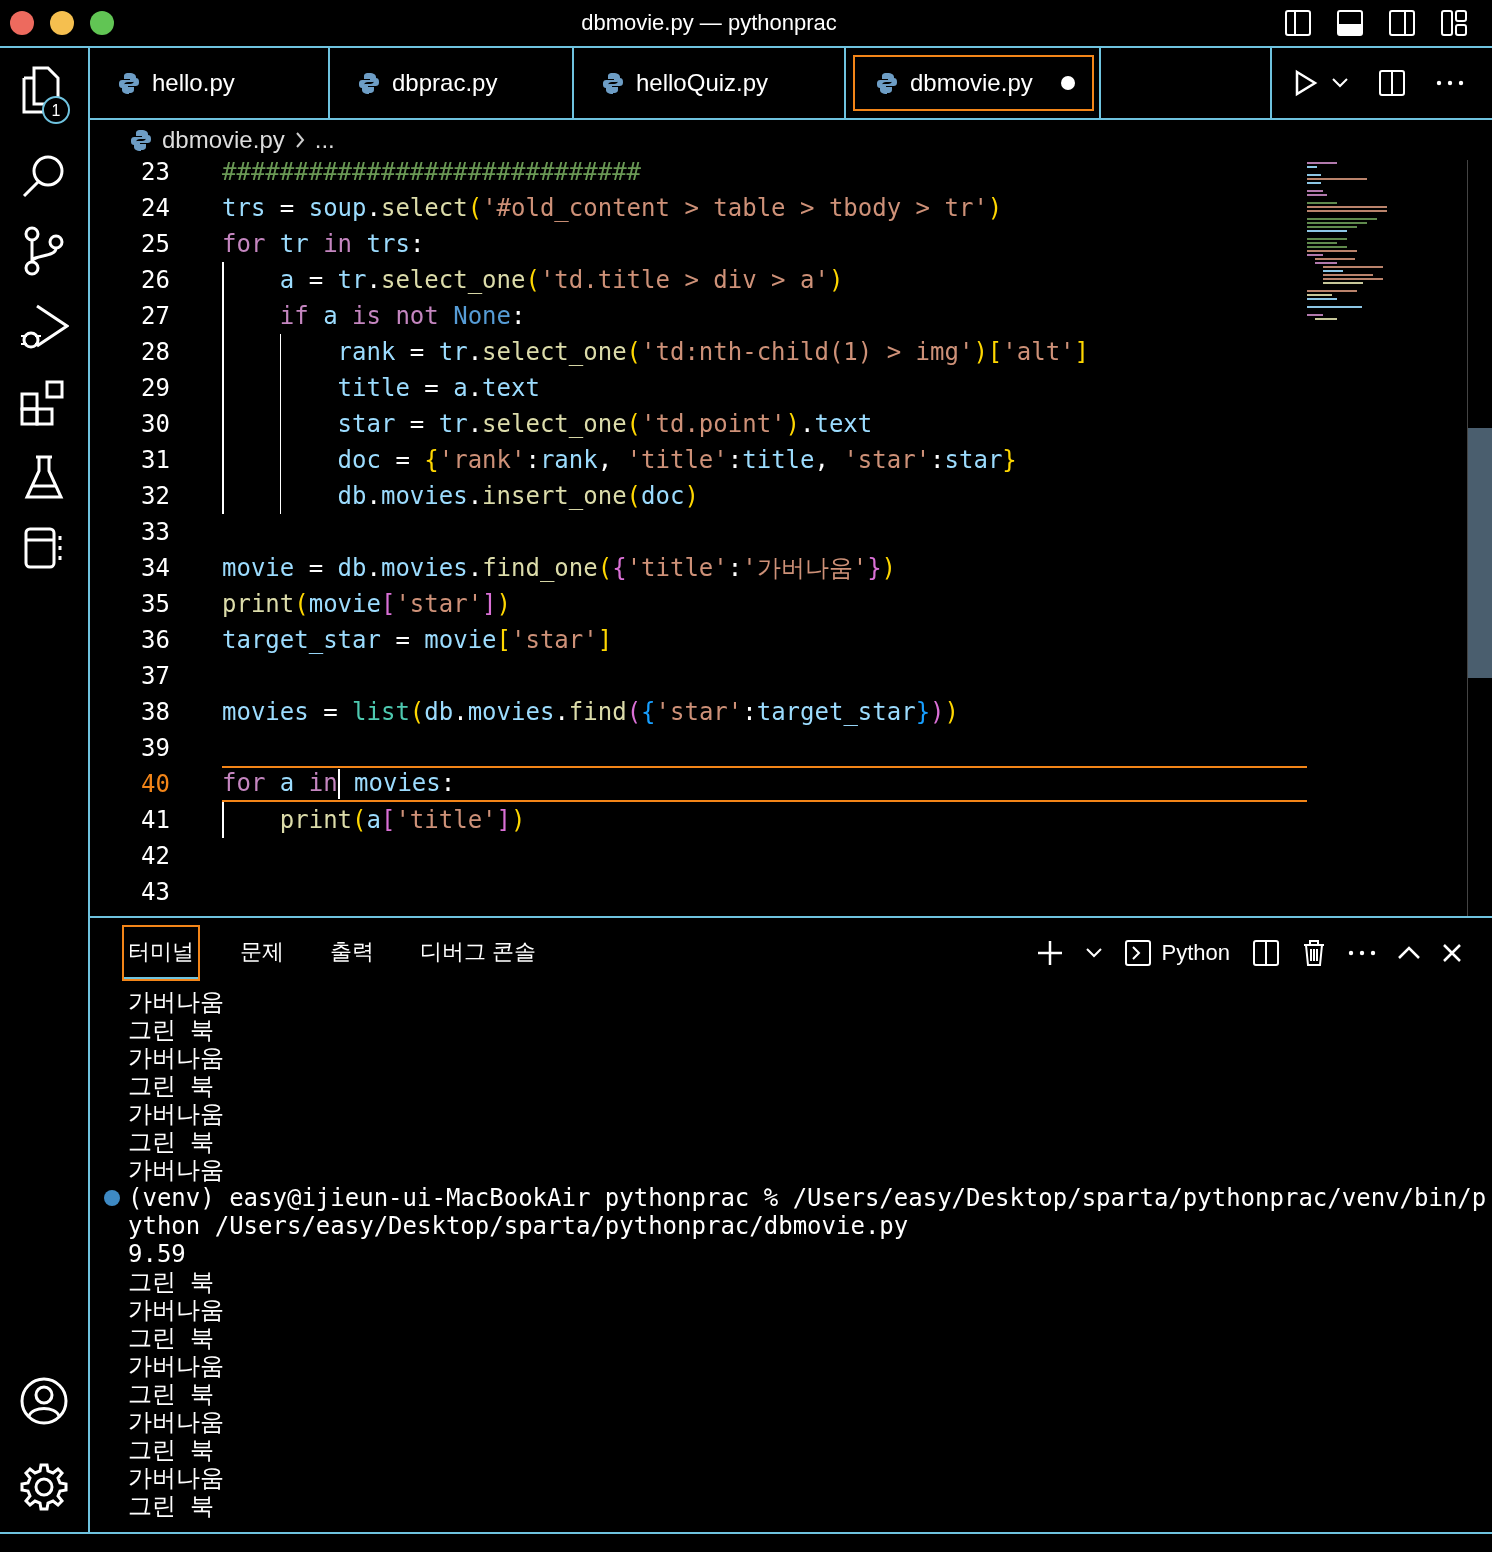 This screenshot has height=1552, width=1492. I want to click on code-line: movie = db.movies.find_one({'title':'가버나움'}), so click(559, 568).